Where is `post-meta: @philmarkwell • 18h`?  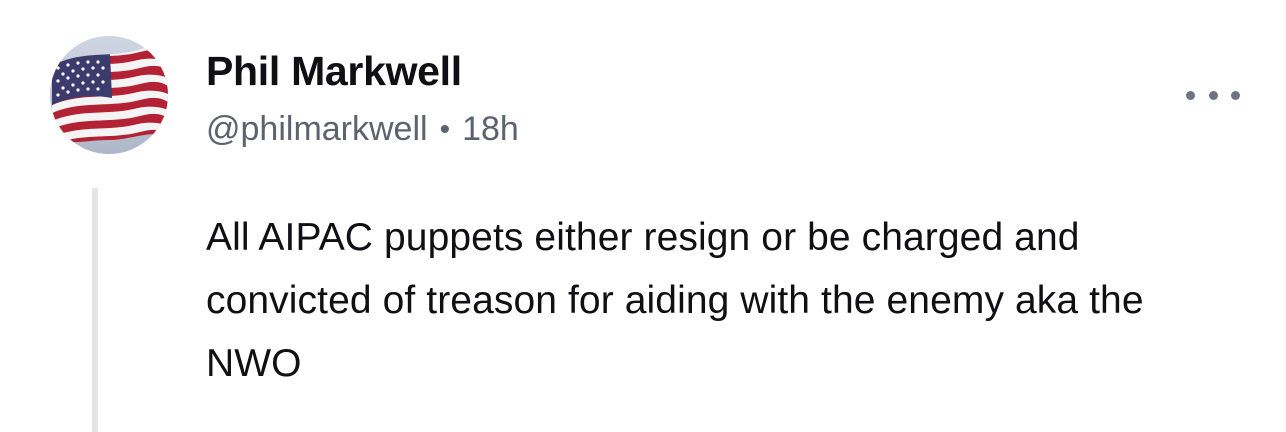
post-meta: @philmarkwell • 18h is located at coordinates (362, 129).